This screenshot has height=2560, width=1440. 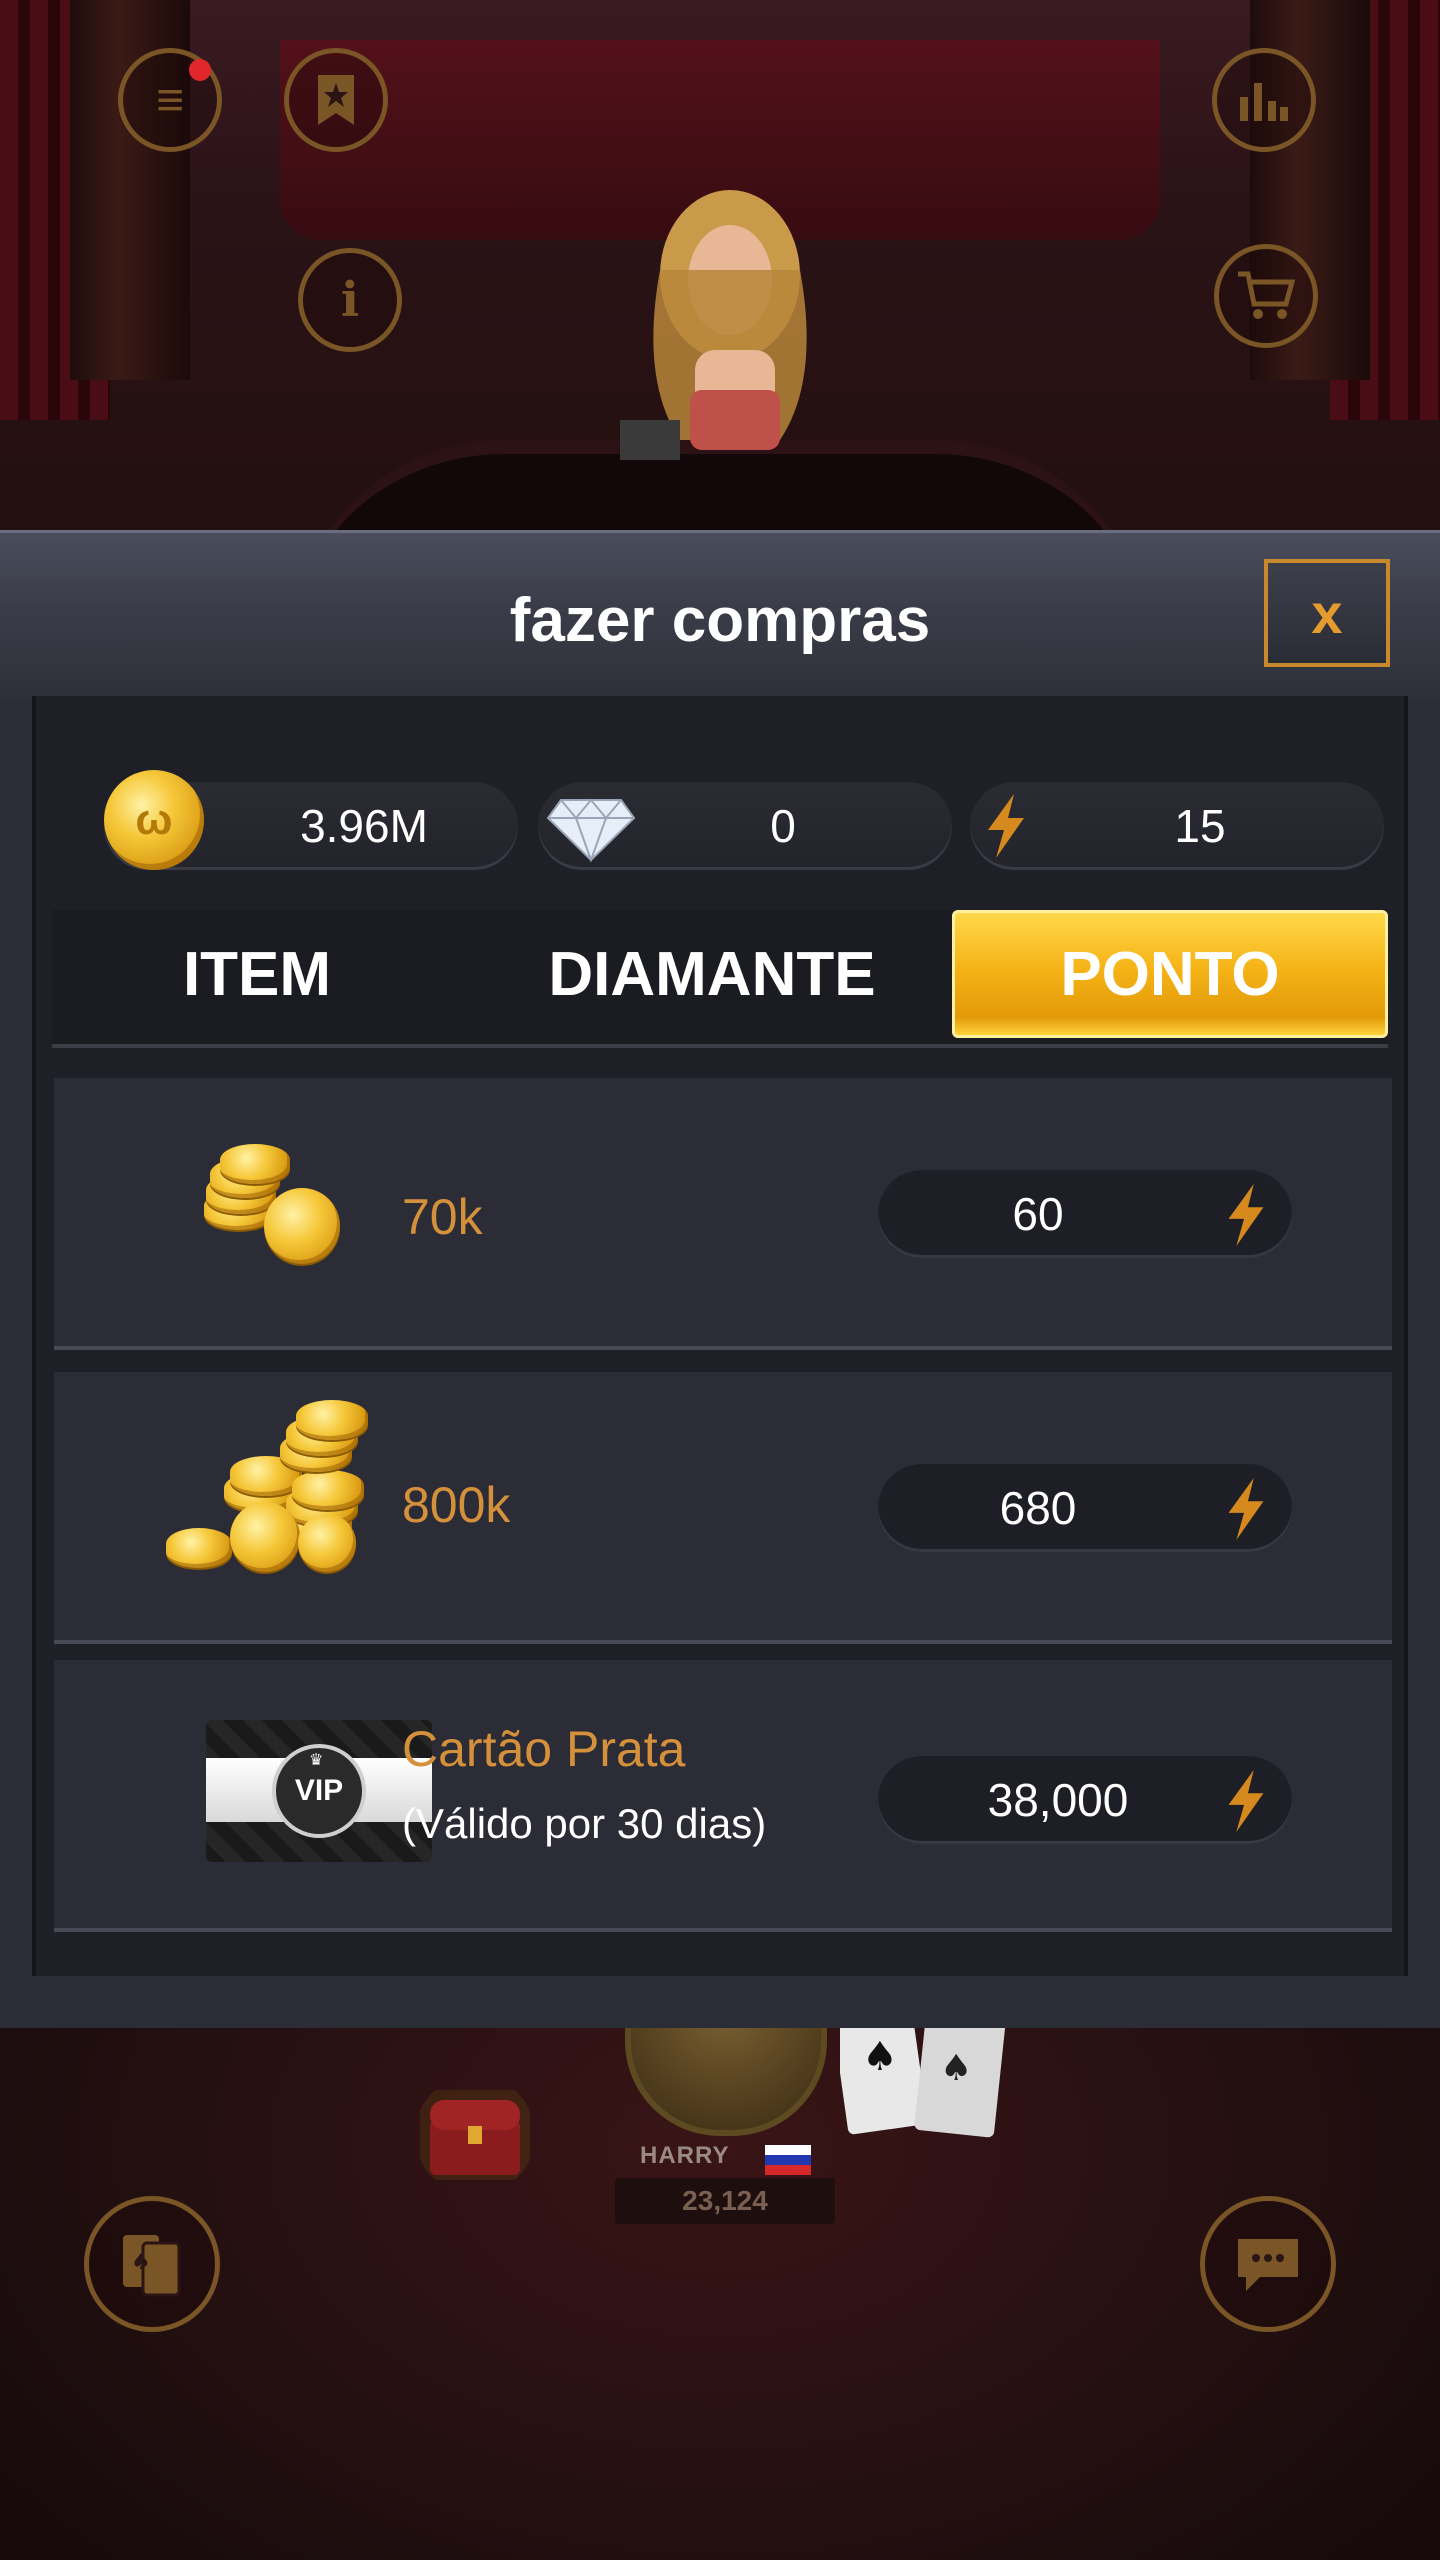 I want to click on buy-button: 38,000, so click(x=1085, y=1800).